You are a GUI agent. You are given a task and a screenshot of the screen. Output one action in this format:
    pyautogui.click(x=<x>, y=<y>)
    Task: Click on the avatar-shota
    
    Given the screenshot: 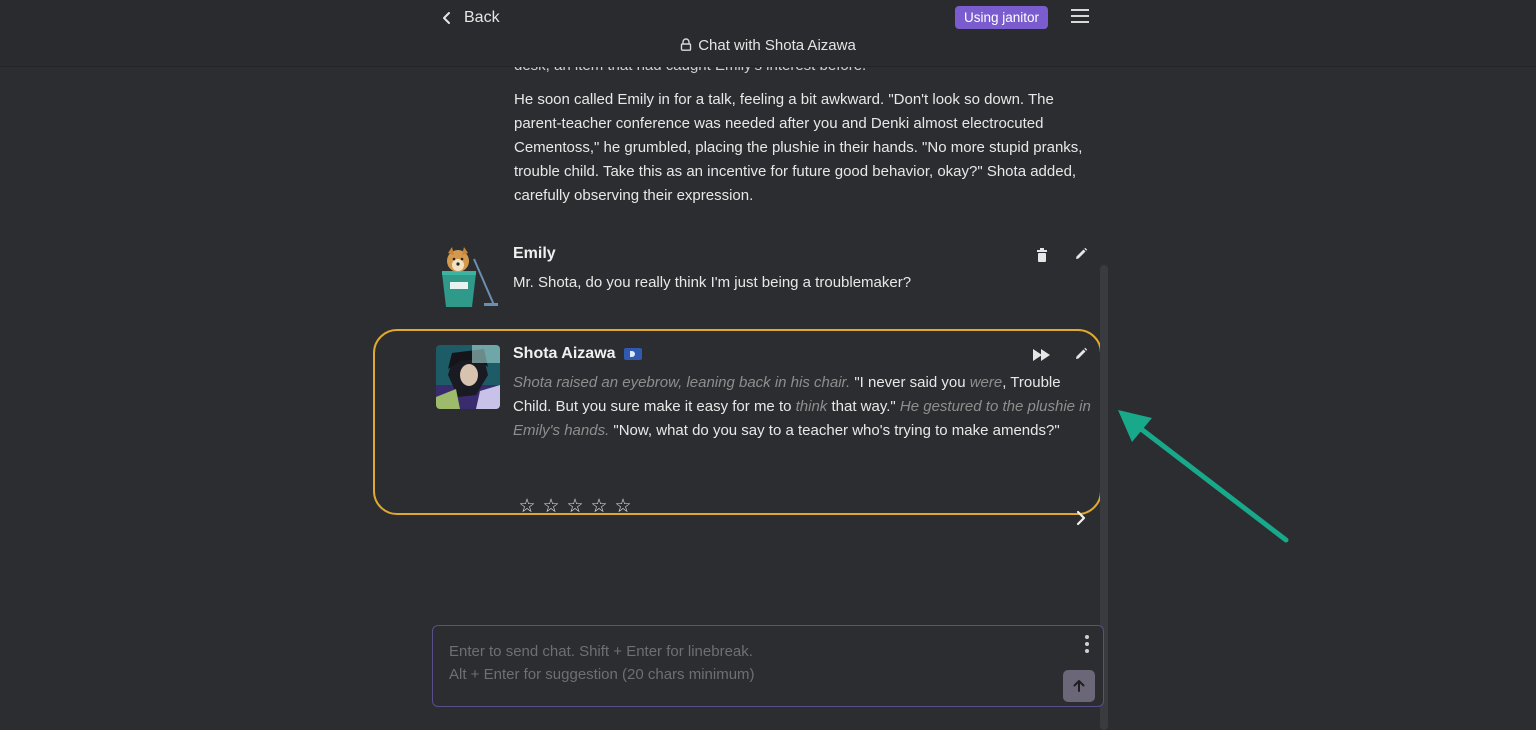 What is the action you would take?
    pyautogui.click(x=468, y=377)
    